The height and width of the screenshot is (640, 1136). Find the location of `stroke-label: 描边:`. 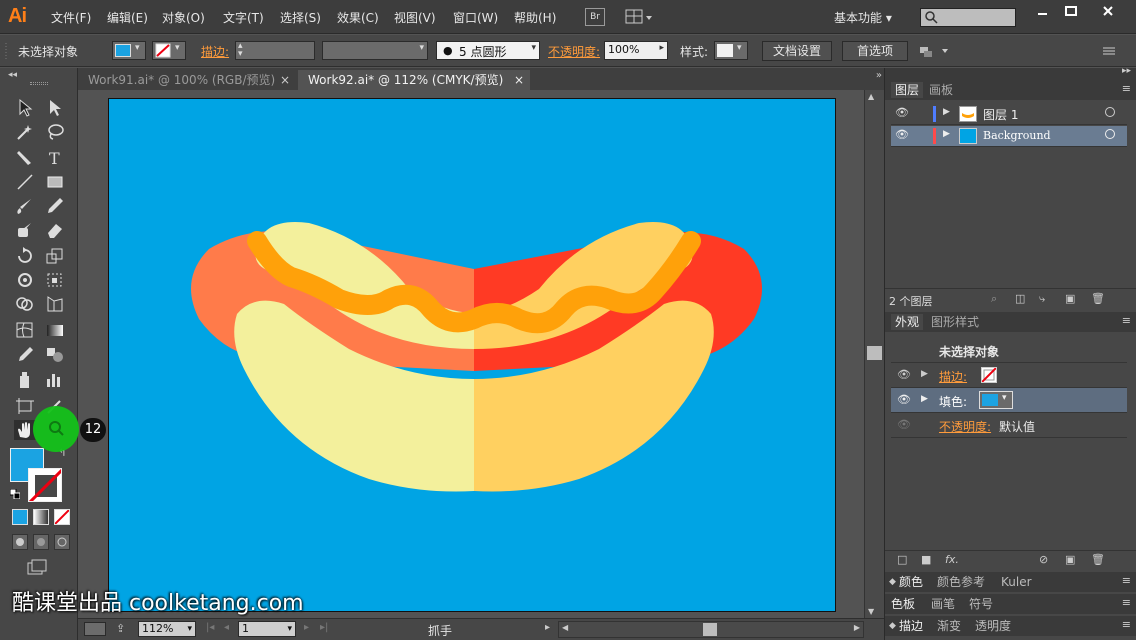

stroke-label: 描边: is located at coordinates (953, 376).